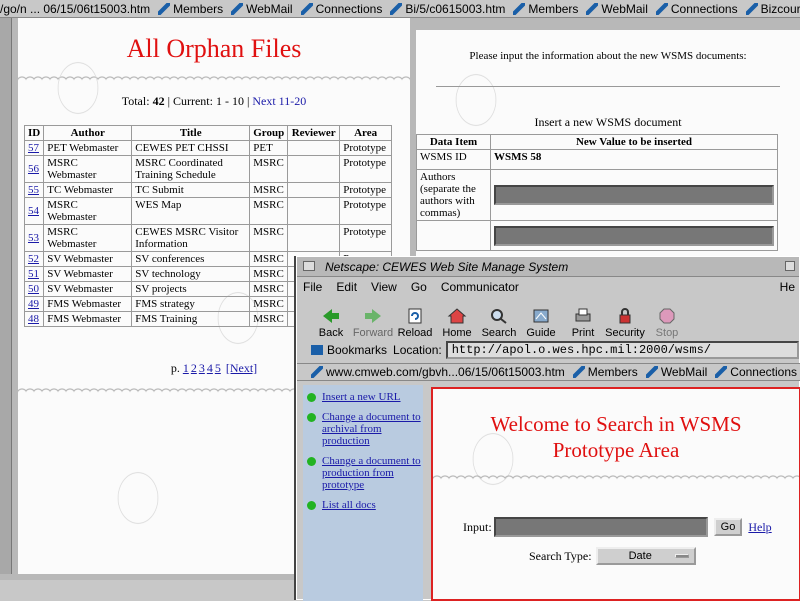 The height and width of the screenshot is (601, 800). I want to click on minimize-icon, so click(790, 266).